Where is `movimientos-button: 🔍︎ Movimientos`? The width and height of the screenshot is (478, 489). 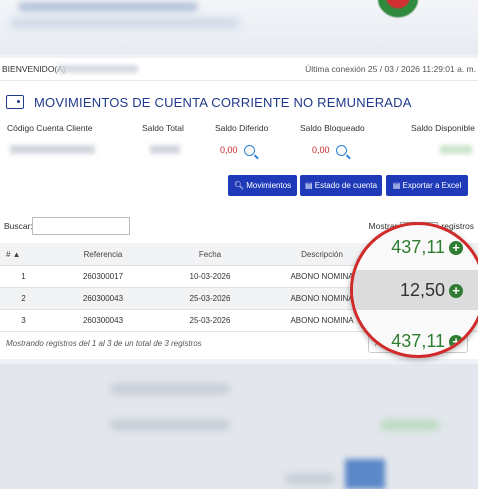
movimientos-button: 🔍︎ Movimientos is located at coordinates (262, 185).